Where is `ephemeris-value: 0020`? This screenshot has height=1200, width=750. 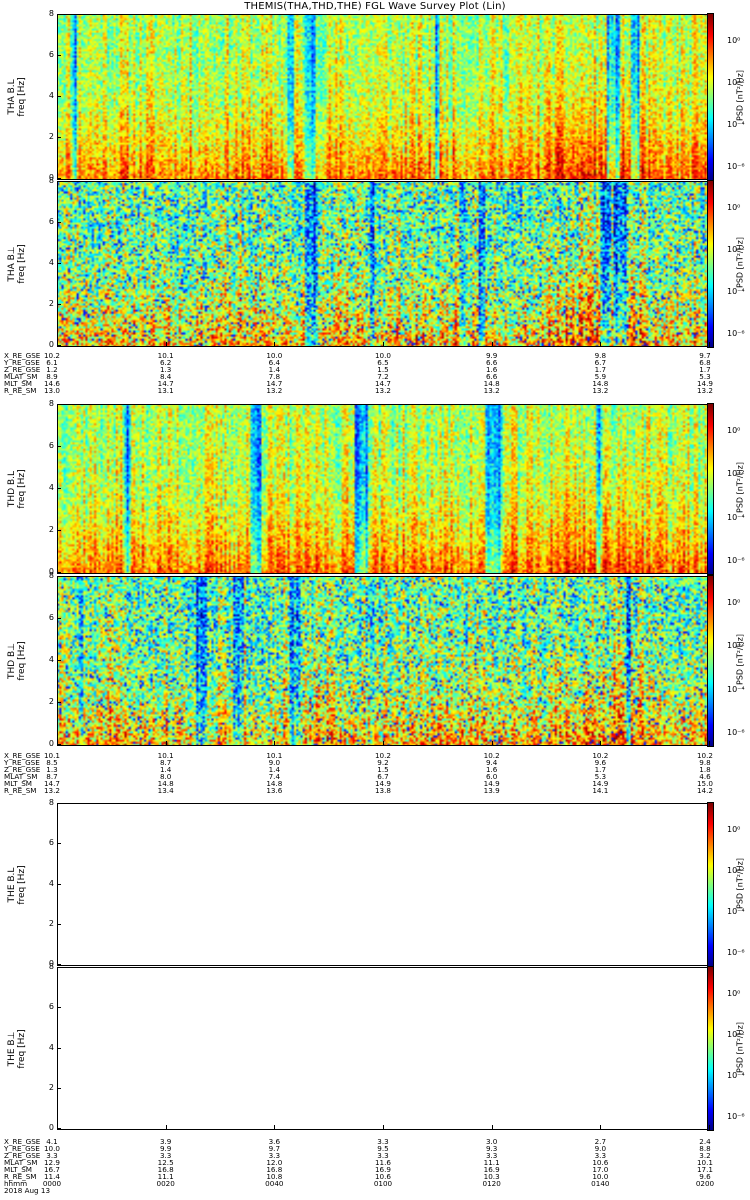
ephemeris-value: 0020 is located at coordinates (165, 1183).